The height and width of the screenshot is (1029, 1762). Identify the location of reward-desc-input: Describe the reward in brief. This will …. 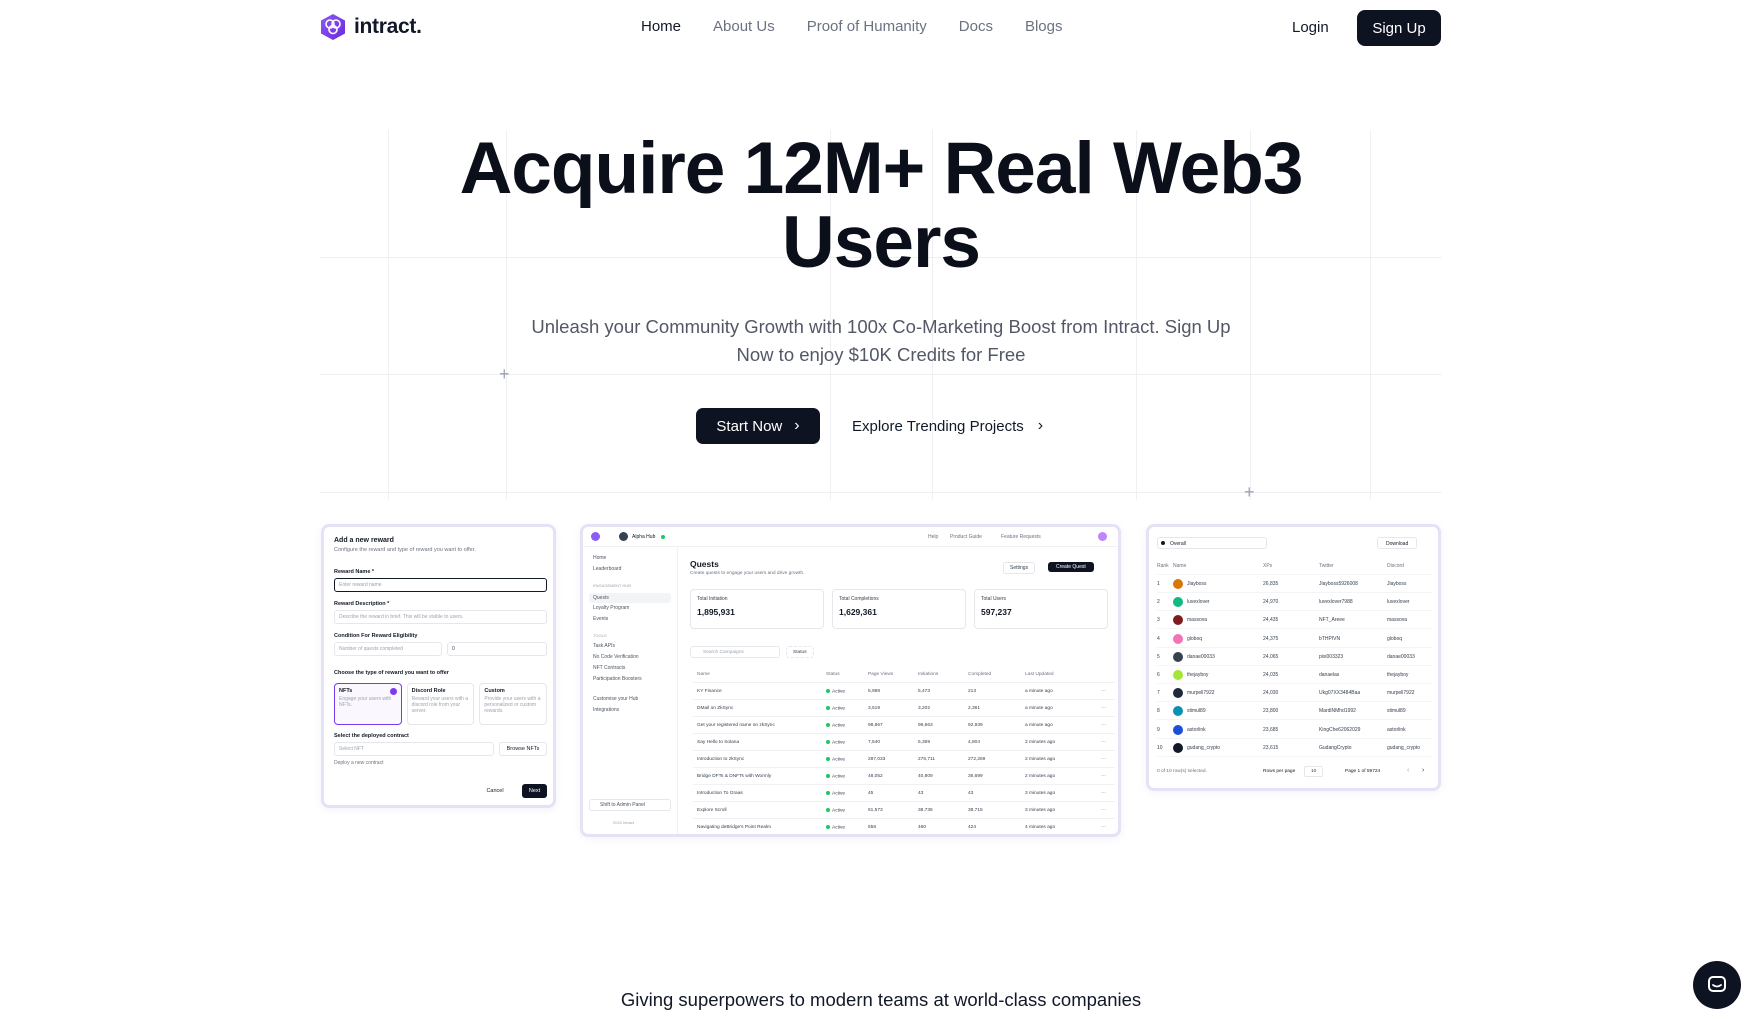
(440, 617).